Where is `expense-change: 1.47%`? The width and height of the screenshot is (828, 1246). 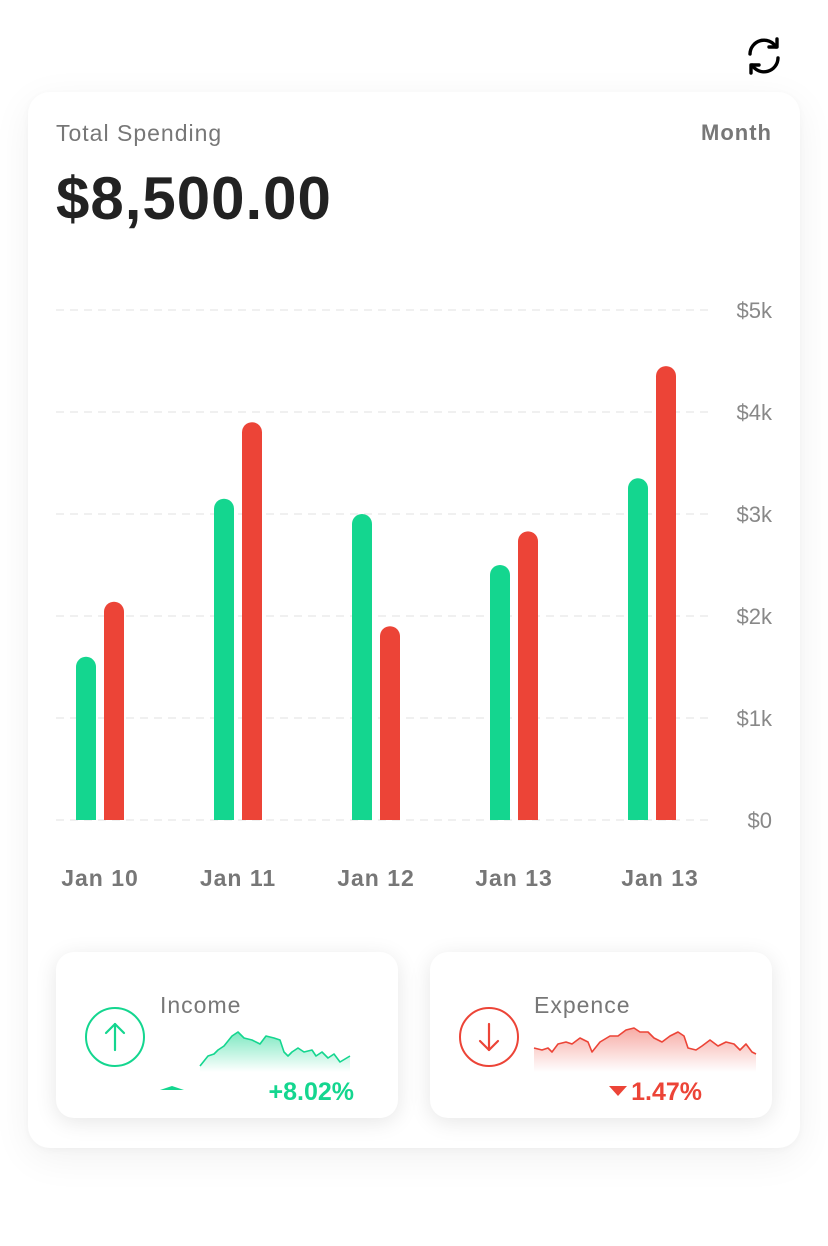 expense-change: 1.47% is located at coordinates (655, 1092).